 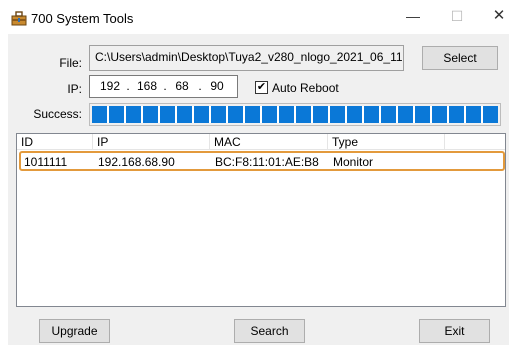 I want to click on ip-address-input: 192 . 168 . 68 . 90, so click(x=163, y=86).